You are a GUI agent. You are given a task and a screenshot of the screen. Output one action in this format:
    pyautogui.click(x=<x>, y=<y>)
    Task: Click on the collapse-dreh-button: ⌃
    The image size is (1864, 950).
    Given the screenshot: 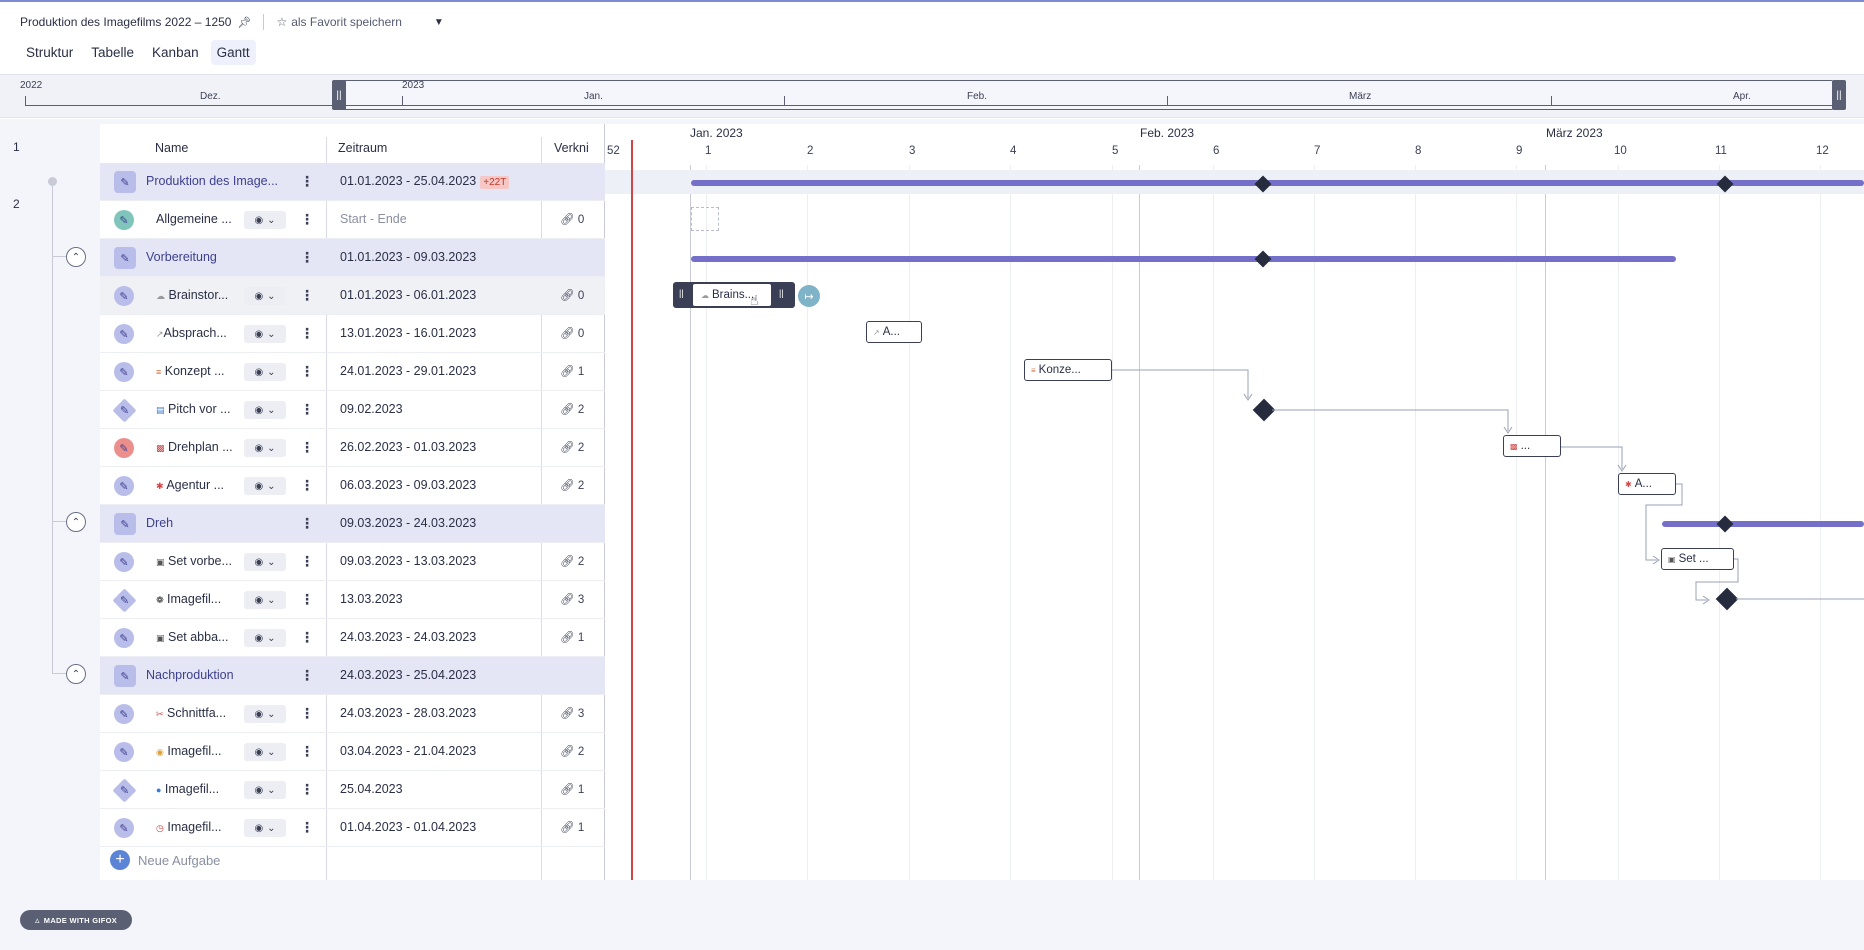 What is the action you would take?
    pyautogui.click(x=76, y=522)
    